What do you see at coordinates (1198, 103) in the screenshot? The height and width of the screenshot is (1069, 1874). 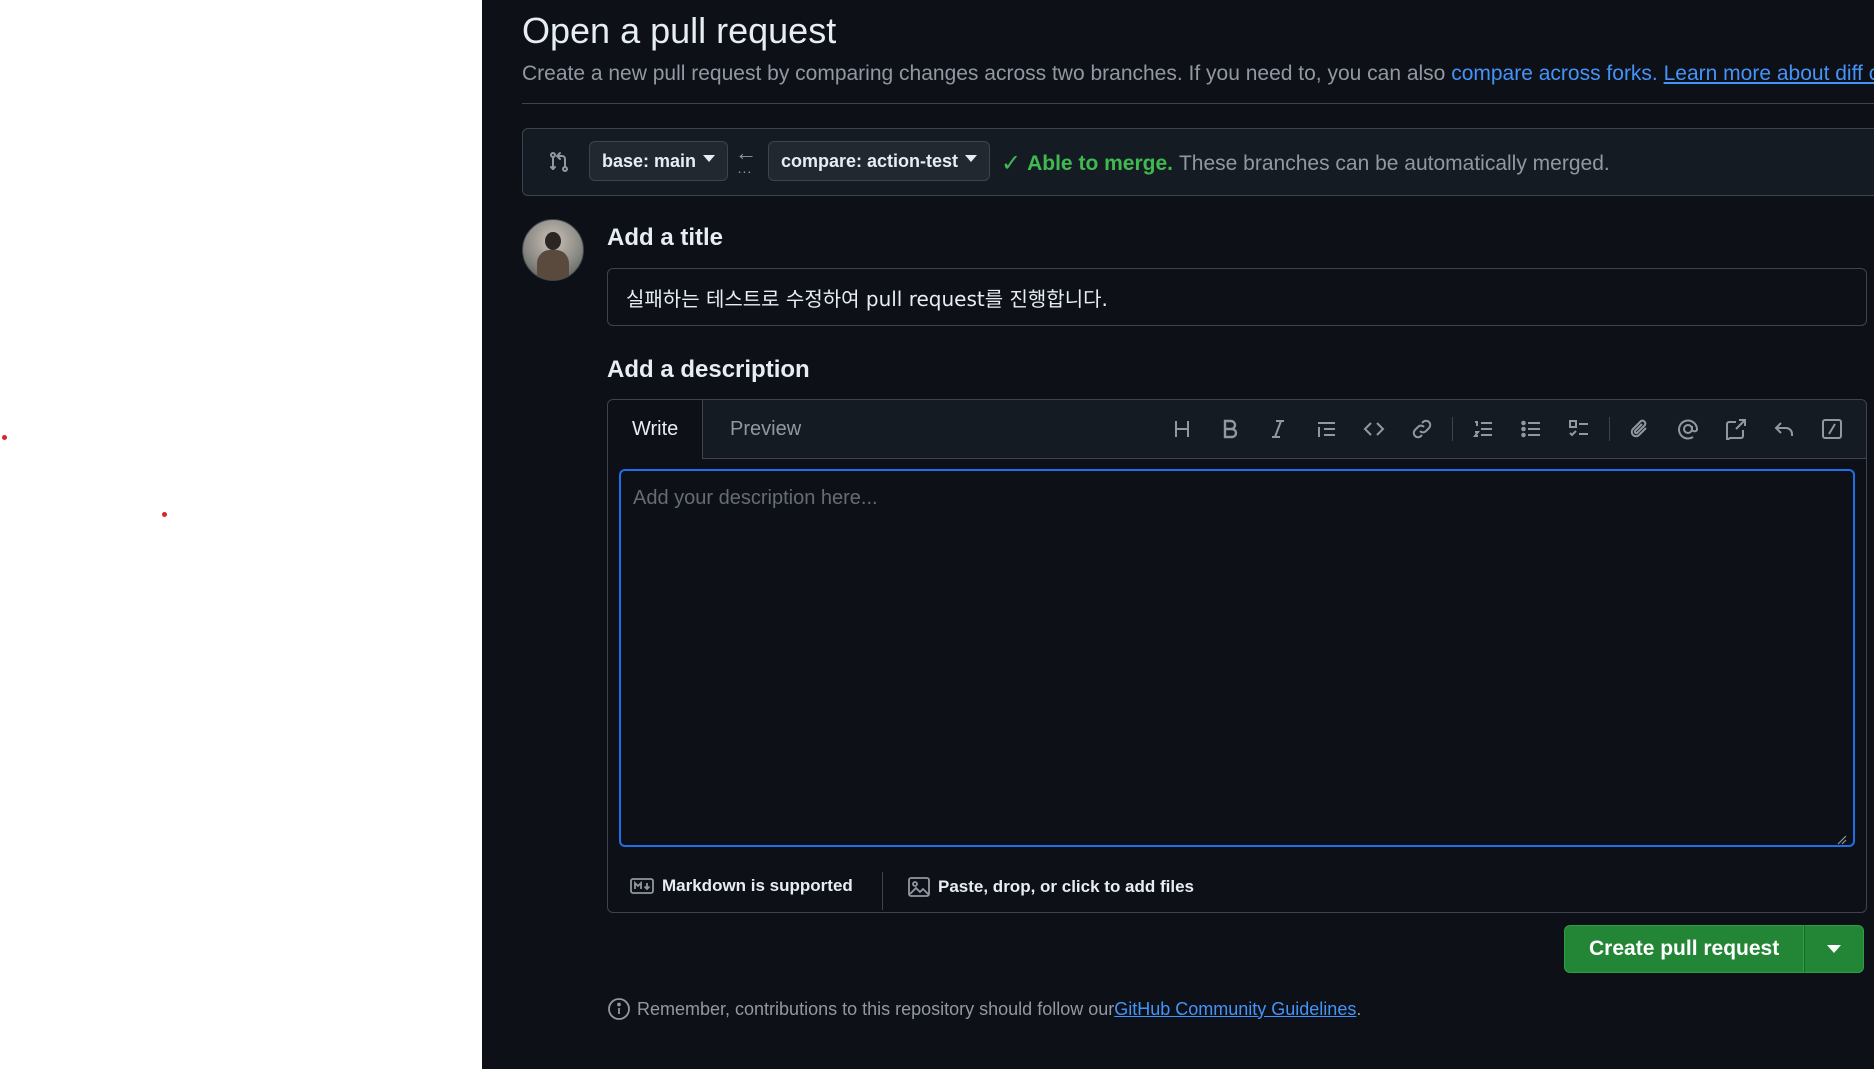 I see `divider` at bounding box center [1198, 103].